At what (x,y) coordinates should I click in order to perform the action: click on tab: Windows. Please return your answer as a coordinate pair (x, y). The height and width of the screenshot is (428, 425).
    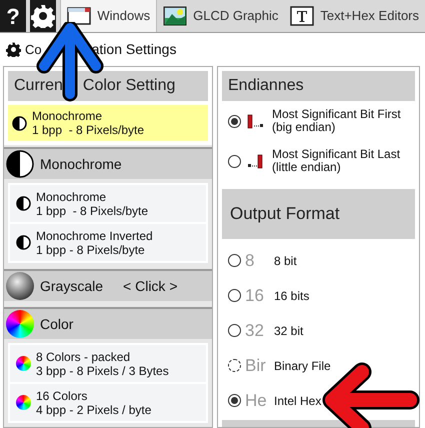
    Looking at the image, I should click on (109, 16).